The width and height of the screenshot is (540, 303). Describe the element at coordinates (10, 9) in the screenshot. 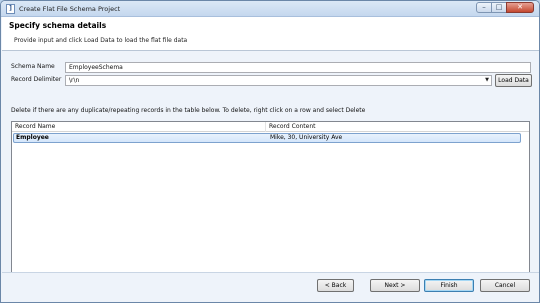

I see `app-icon: ]` at that location.